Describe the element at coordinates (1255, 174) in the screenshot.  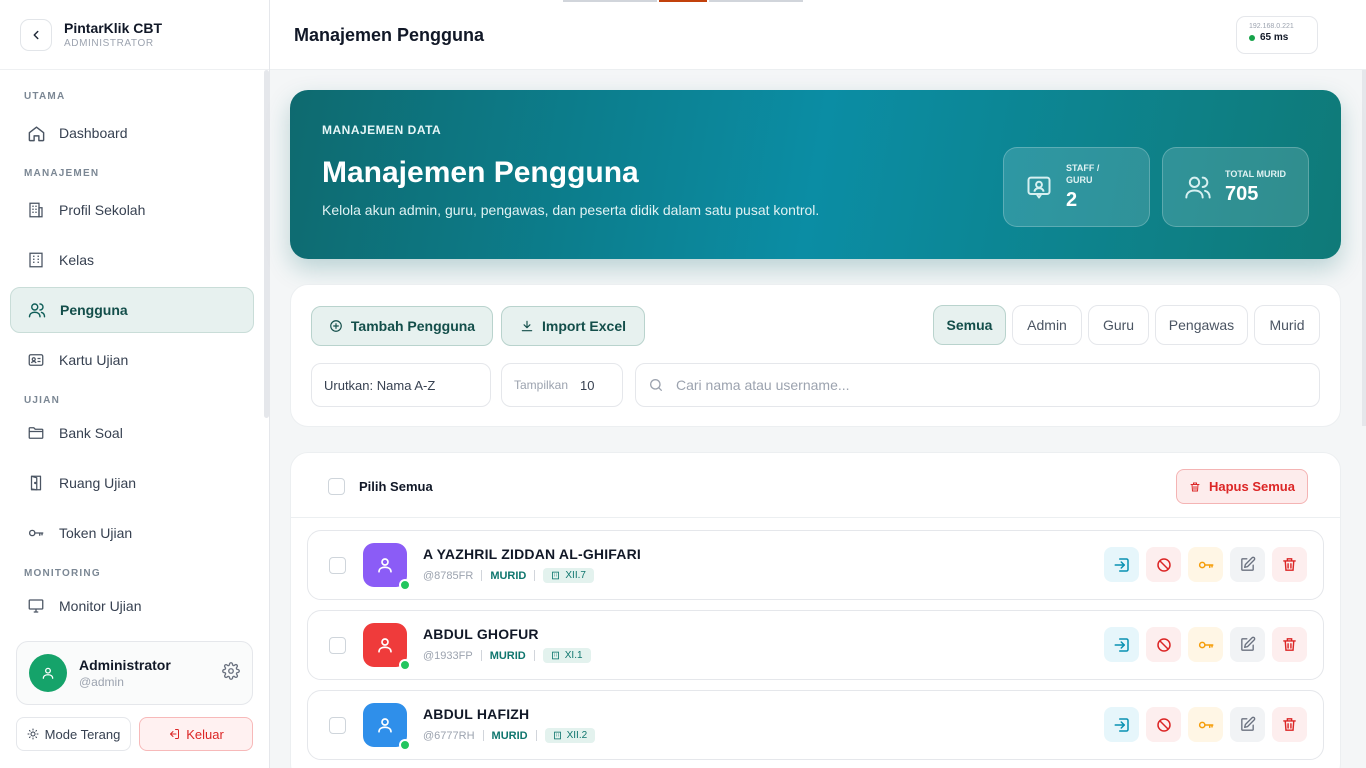
I see `stat-label: TOTAL MURID` at that location.